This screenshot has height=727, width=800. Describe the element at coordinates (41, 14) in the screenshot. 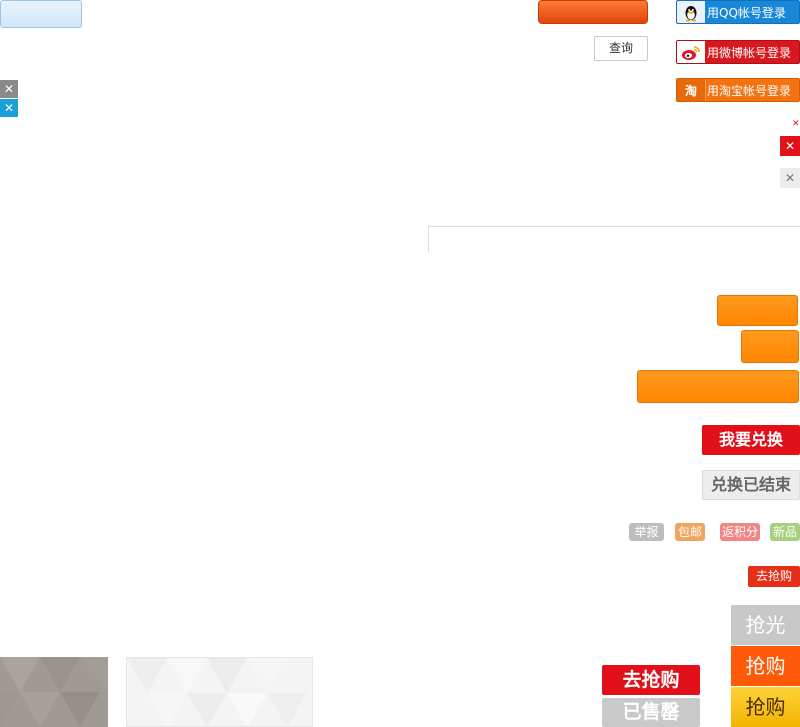

I see `blank-blue-button` at that location.